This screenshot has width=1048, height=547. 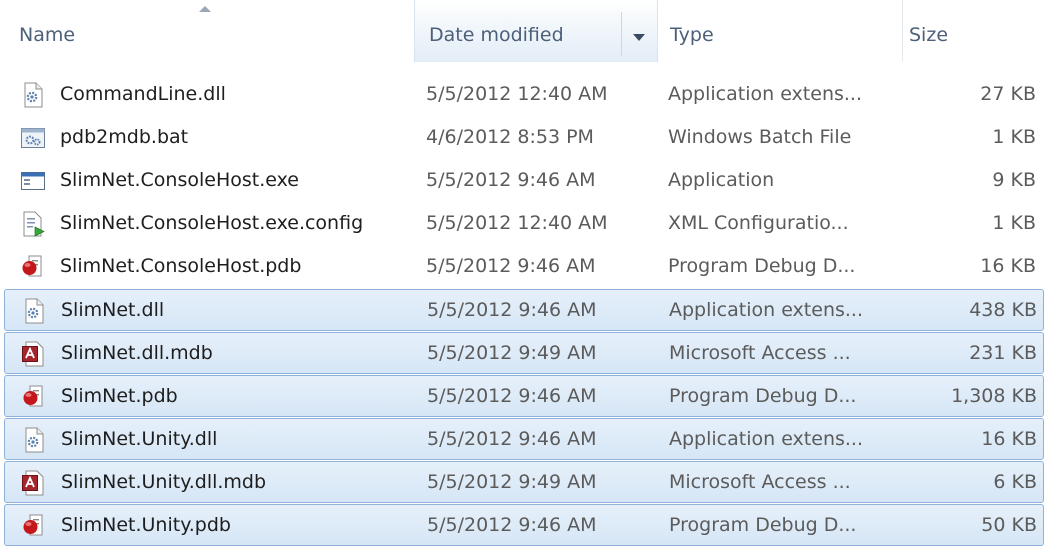 I want to click on file-size: 231 KB, so click(x=1003, y=353).